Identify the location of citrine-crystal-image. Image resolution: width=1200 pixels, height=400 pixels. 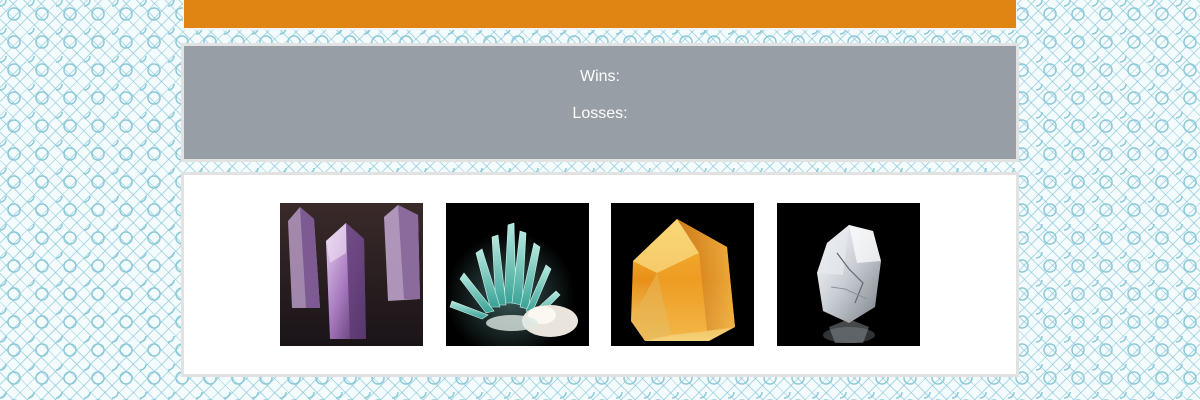
(682, 274).